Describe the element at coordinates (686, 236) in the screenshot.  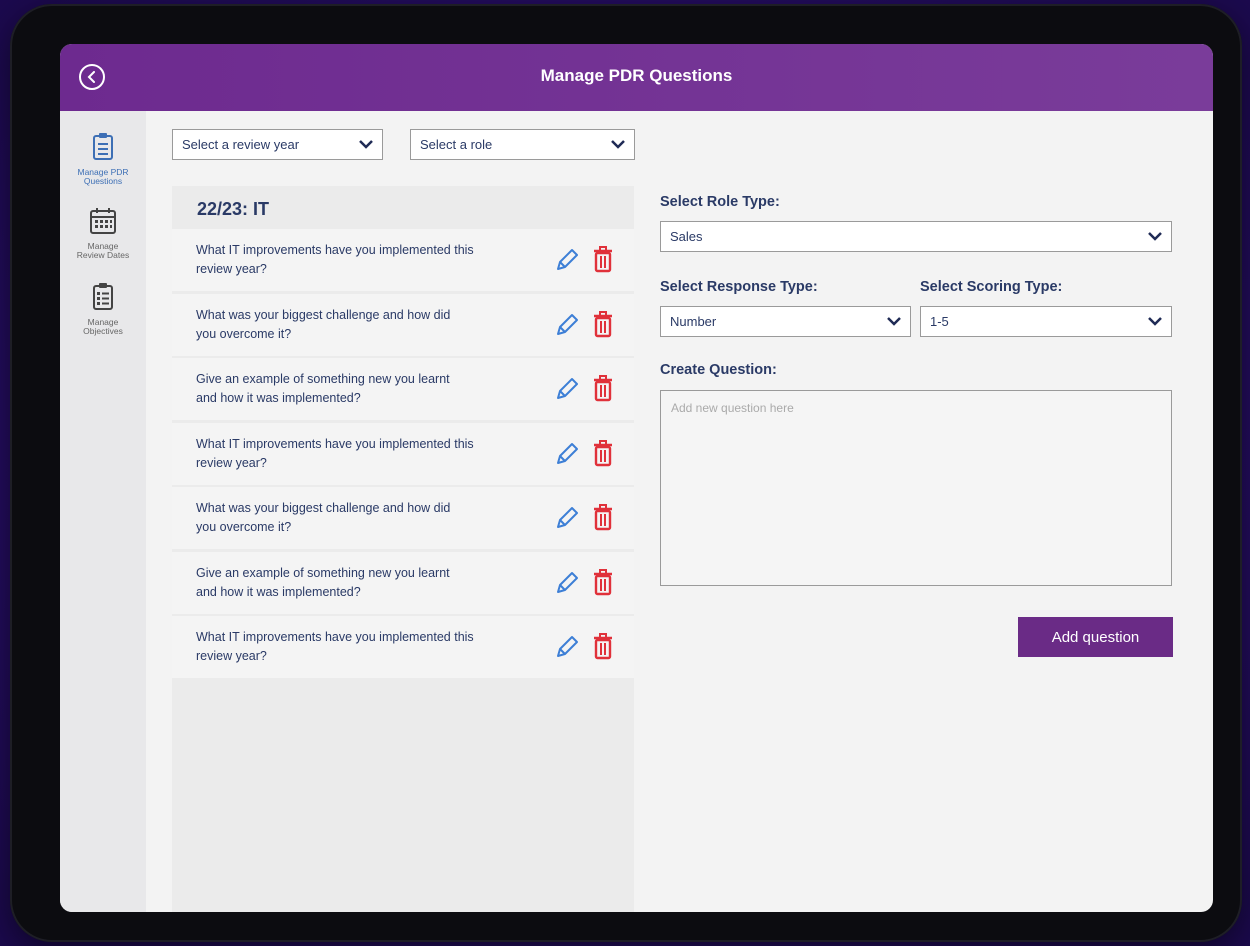
I see `role-type-select-value: Sales` at that location.